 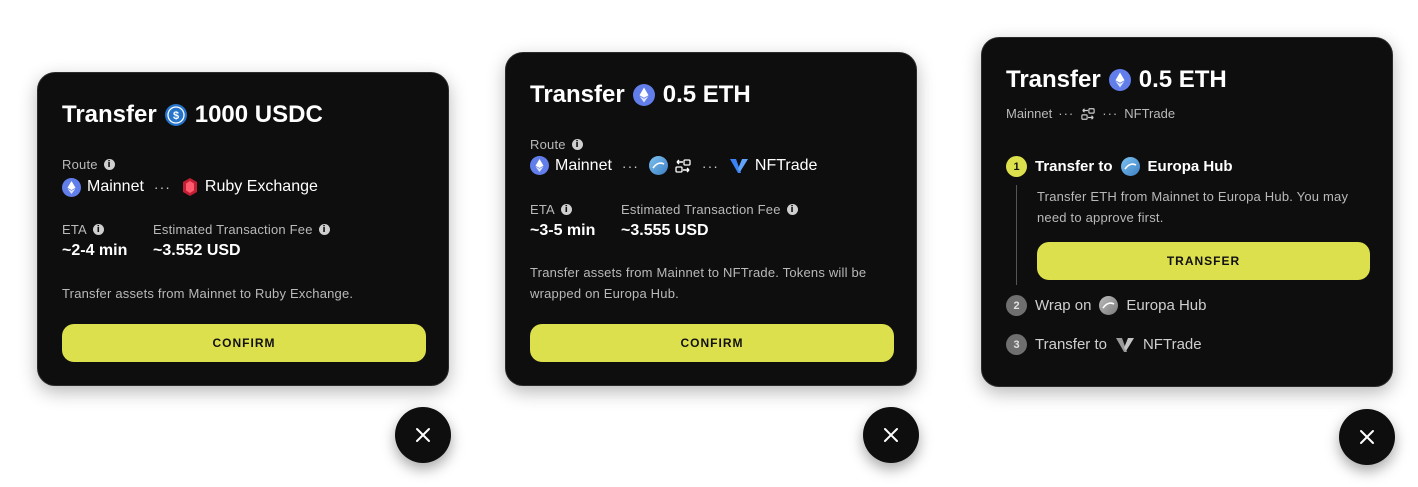 I want to click on route-path: Mainnet ··· ··· NFTrade, so click(x=673, y=165).